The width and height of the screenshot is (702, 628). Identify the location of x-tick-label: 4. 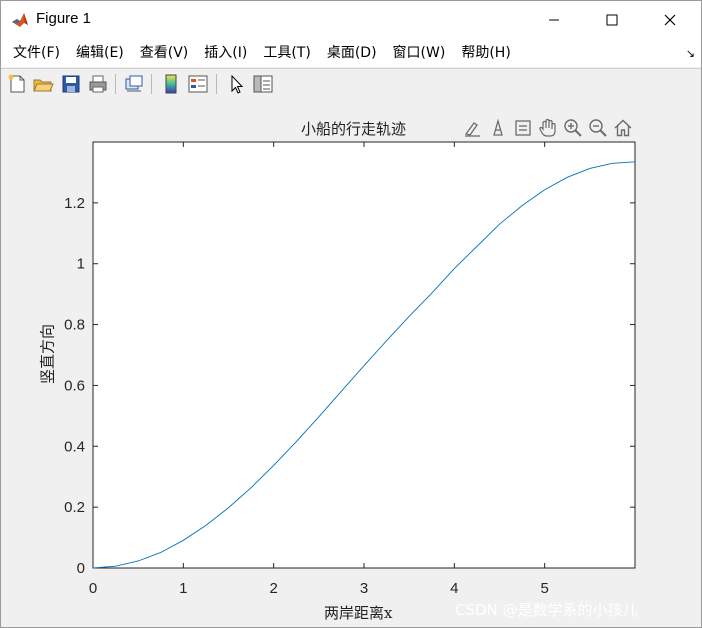
(454, 588).